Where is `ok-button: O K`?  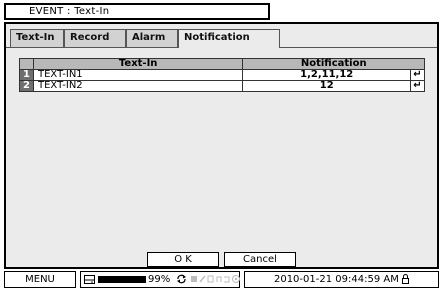 ok-button: O K is located at coordinates (183, 259).